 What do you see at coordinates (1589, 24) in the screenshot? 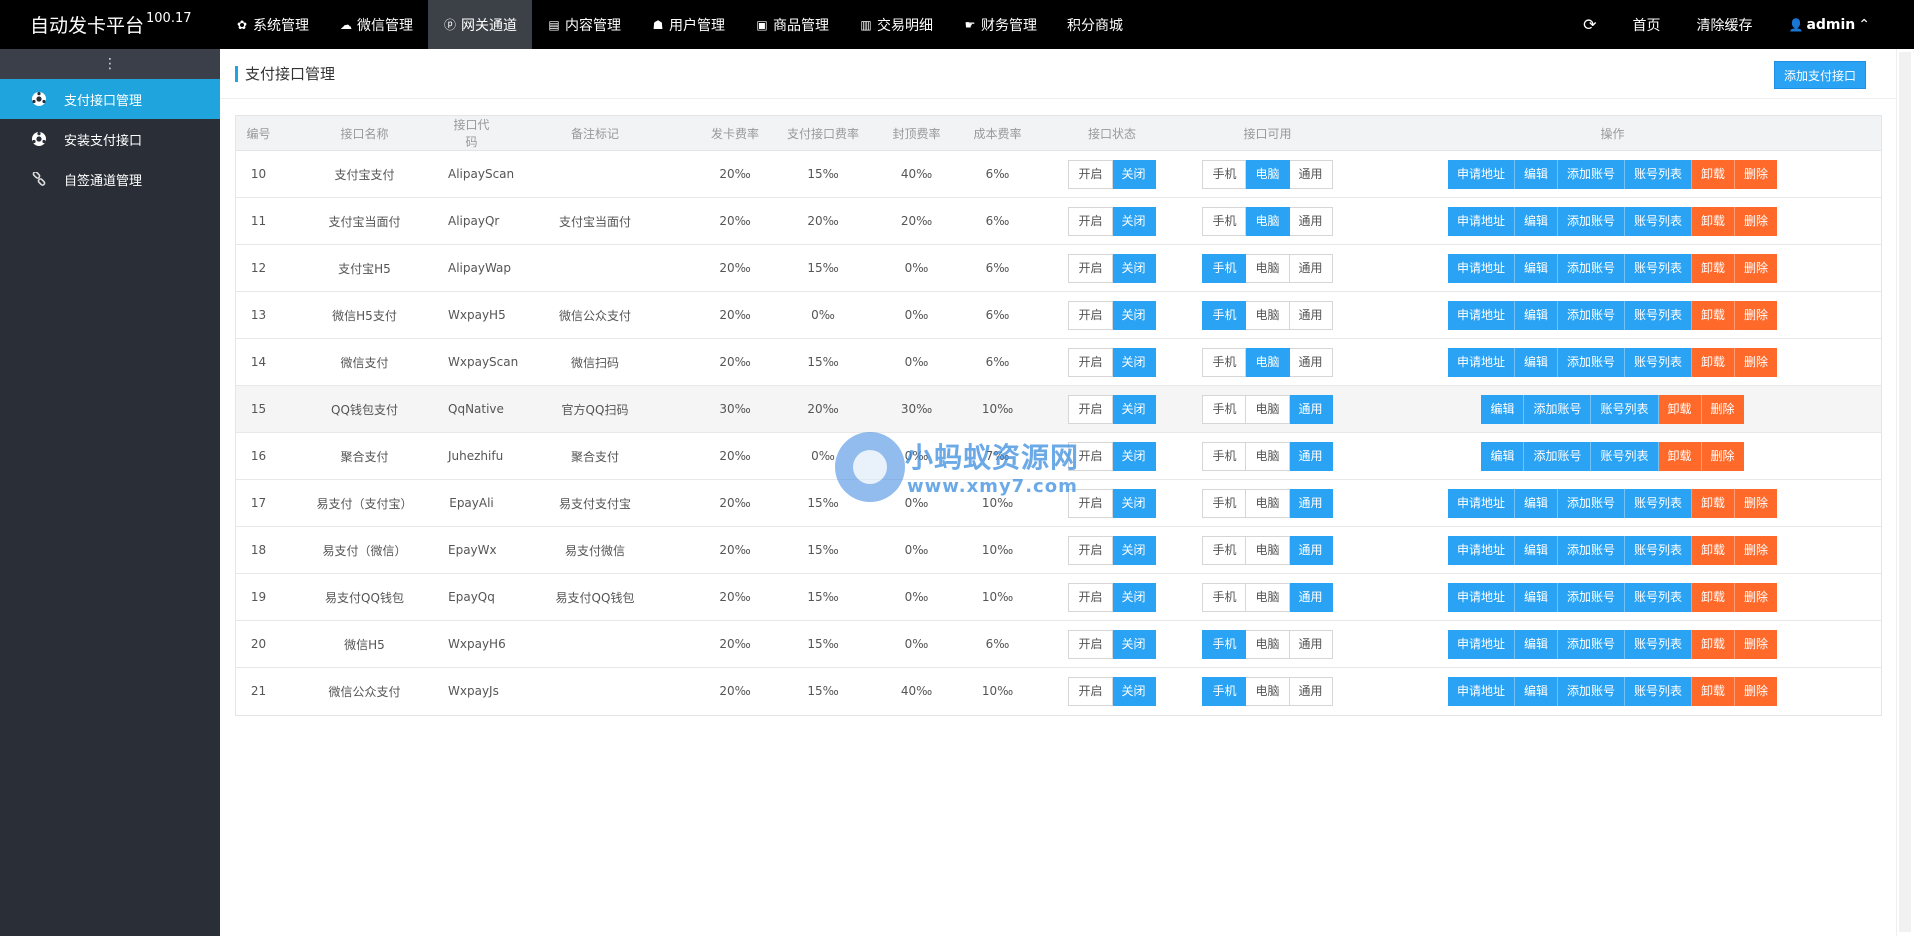
I see `refresh-button: ⟳` at bounding box center [1589, 24].